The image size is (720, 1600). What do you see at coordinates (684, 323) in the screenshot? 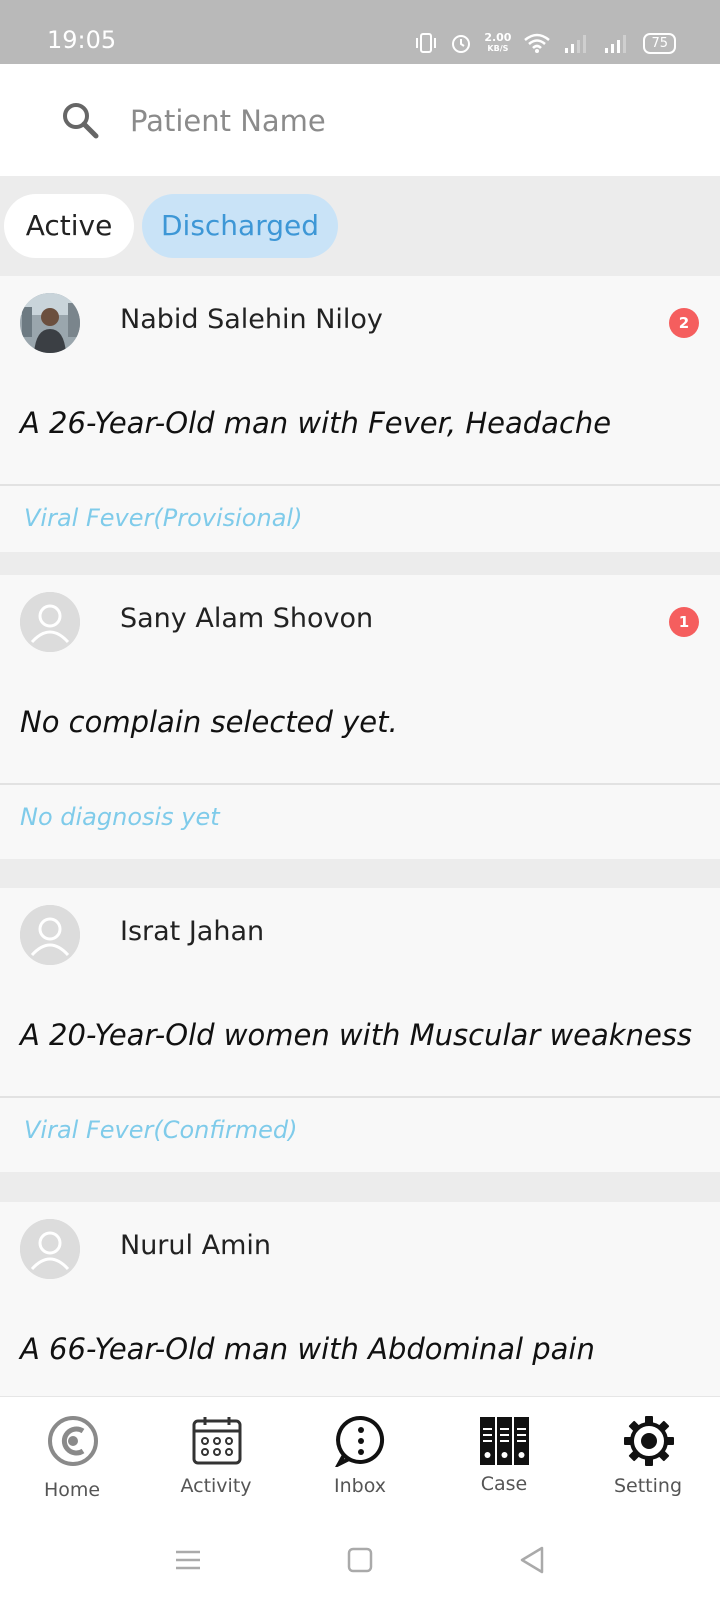
I see `unread-badge: 2` at bounding box center [684, 323].